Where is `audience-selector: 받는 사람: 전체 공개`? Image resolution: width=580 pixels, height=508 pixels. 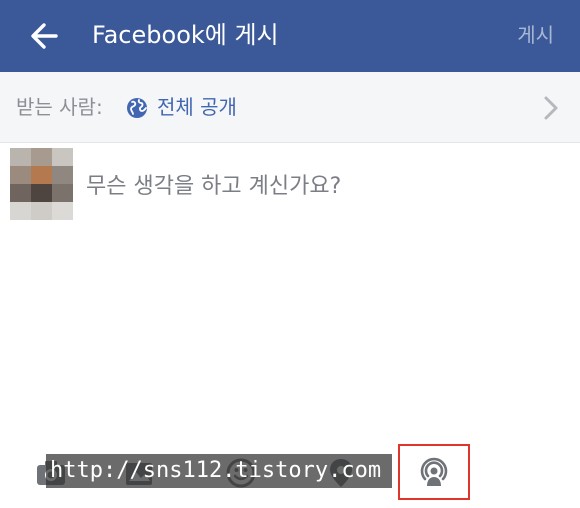
audience-selector: 받는 사람: 전체 공개 is located at coordinates (290, 107).